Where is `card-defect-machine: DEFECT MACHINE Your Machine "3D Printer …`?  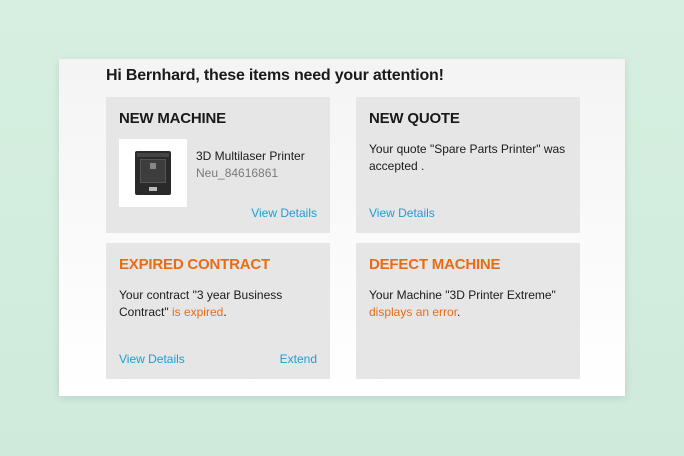
card-defect-machine: DEFECT MACHINE Your Machine "3D Printer … is located at coordinates (468, 311).